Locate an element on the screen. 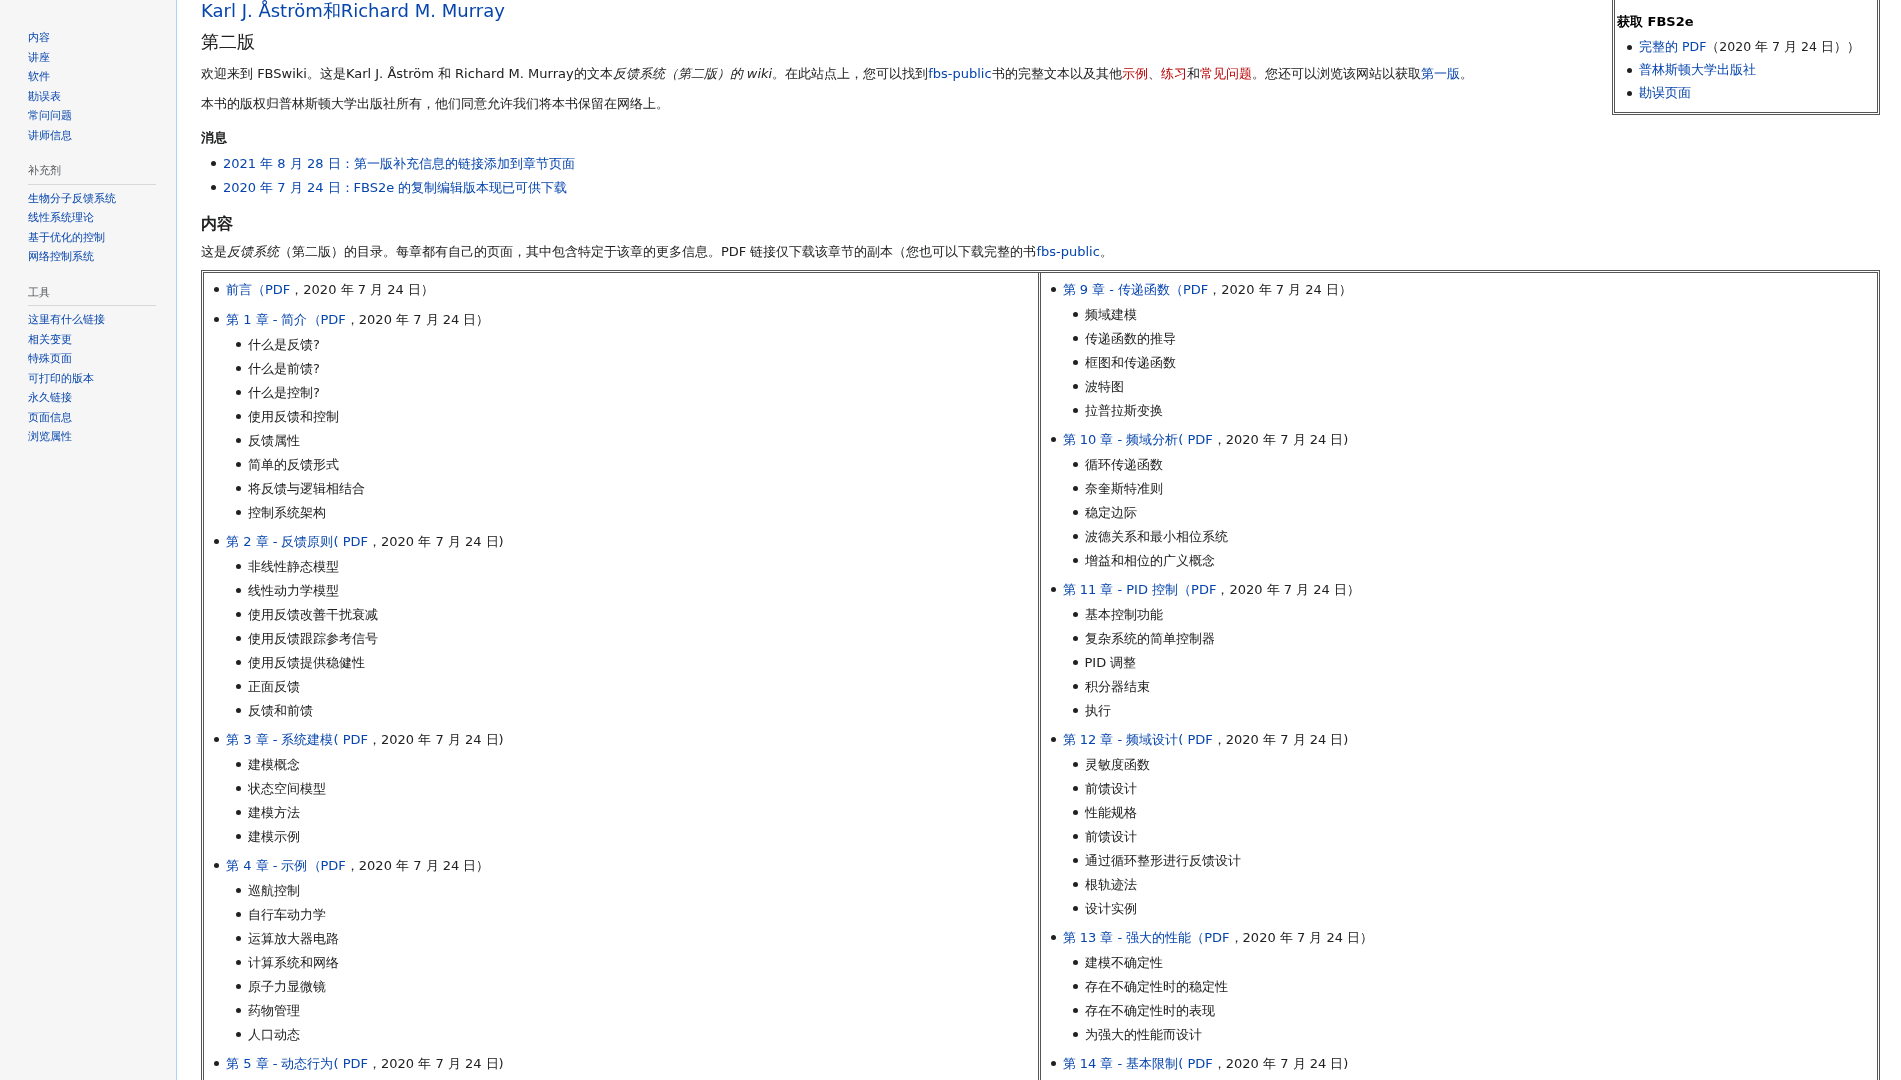 The width and height of the screenshot is (1901, 1080). sidebar-link: 内容 is located at coordinates (92, 38).